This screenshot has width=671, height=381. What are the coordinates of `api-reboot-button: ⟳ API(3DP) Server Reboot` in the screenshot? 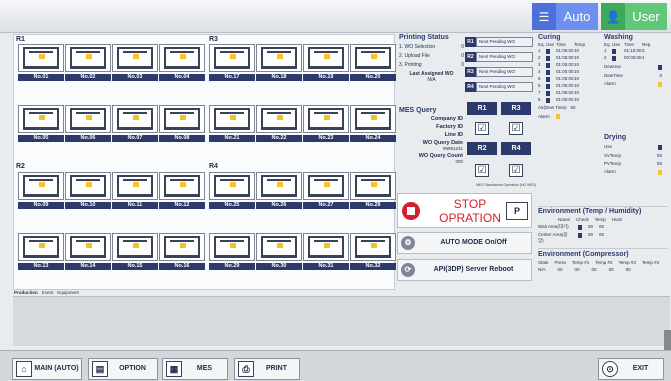 It's located at (464, 270).